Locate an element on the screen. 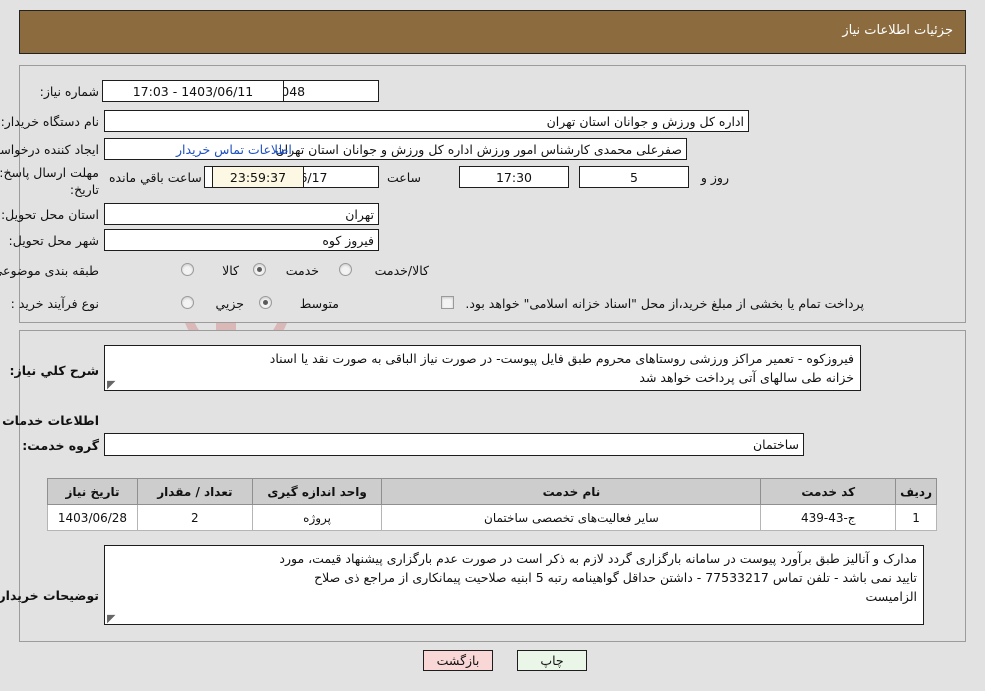 Image resolution: width=985 pixels, height=691 pixels. buyer-org-value: اداره کل ورزش و جوانان استان تهران is located at coordinates (427, 121).